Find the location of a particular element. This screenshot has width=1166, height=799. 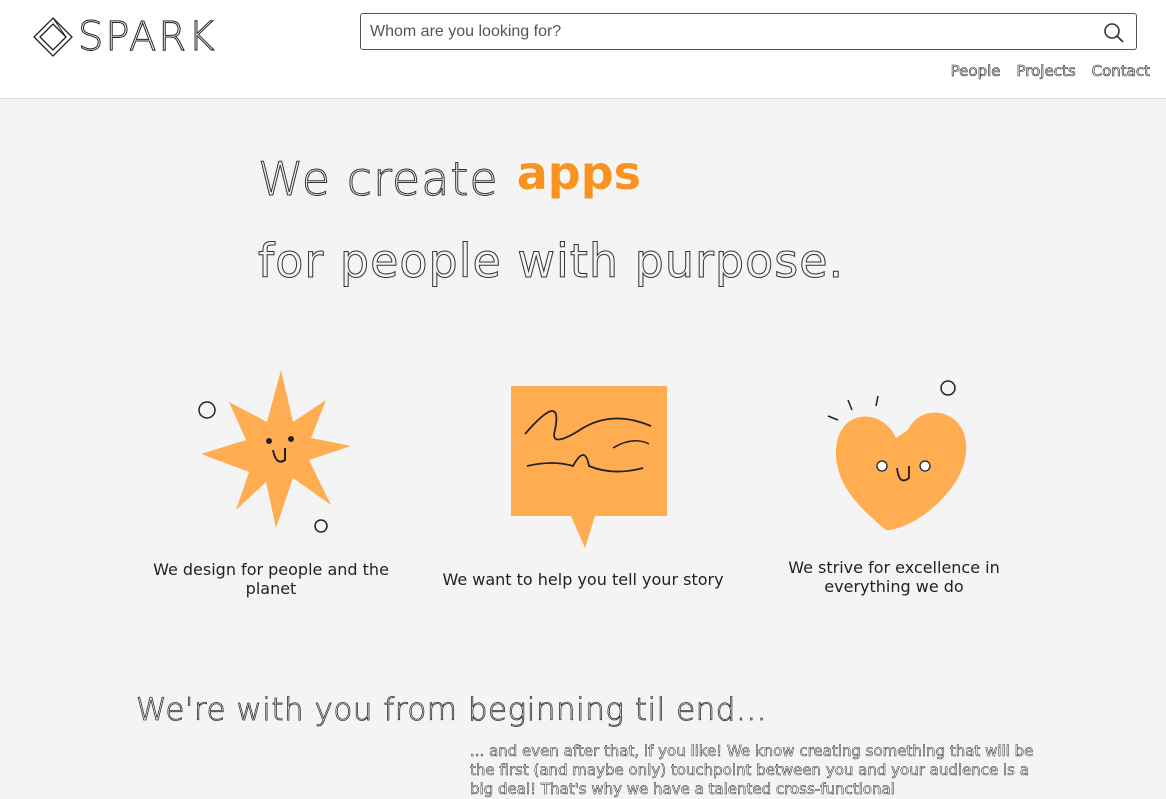

feature-caption: We design for people and the planet is located at coordinates (271, 579).